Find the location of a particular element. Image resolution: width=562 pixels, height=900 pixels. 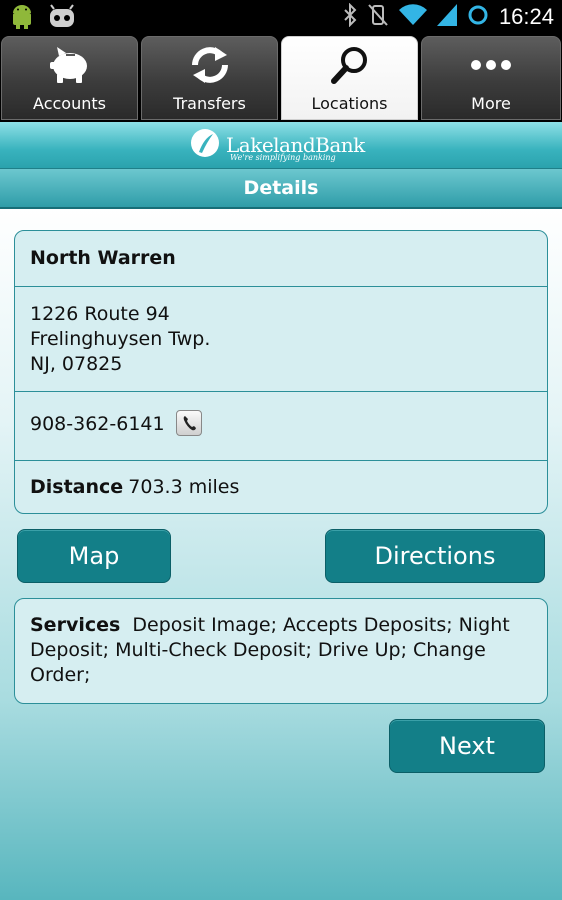

address-line: NJ, 07825 is located at coordinates (76, 364).